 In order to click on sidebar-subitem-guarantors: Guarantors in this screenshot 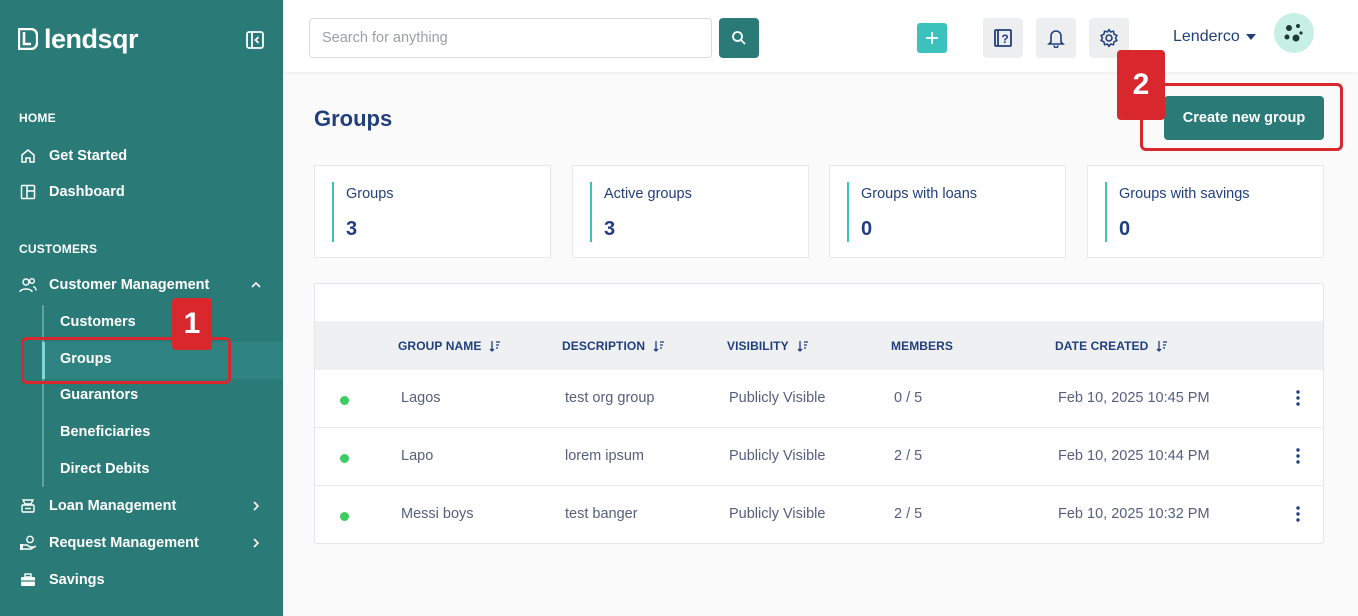, I will do `click(99, 395)`.